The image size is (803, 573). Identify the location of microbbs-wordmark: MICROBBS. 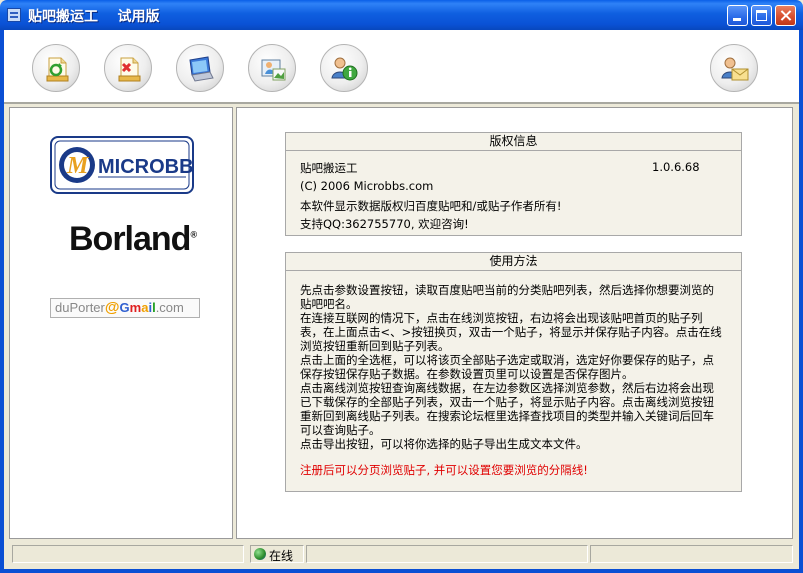
(146, 167).